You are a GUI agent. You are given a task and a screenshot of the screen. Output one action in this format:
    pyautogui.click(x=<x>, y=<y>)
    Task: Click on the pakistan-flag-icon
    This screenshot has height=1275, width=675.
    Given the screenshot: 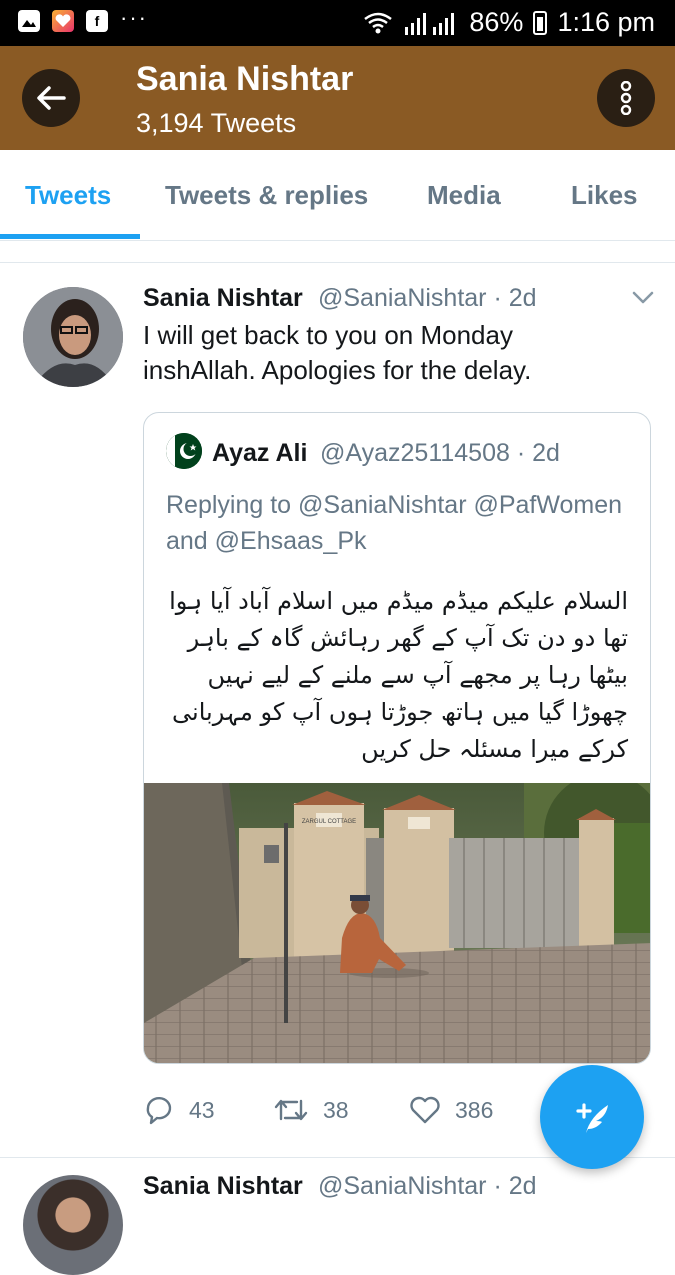 What is the action you would take?
    pyautogui.click(x=184, y=451)
    